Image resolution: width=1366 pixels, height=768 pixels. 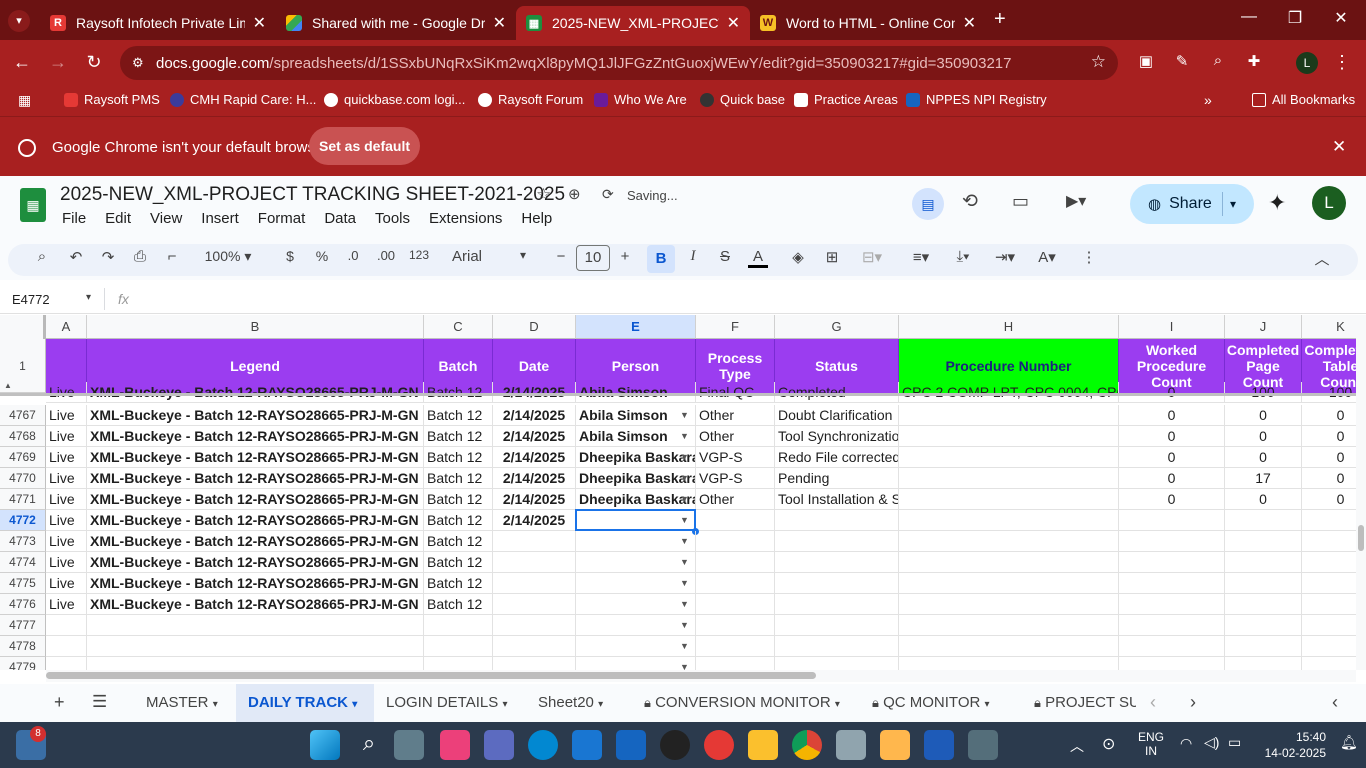 I want to click on edge-icon, so click(x=543, y=745).